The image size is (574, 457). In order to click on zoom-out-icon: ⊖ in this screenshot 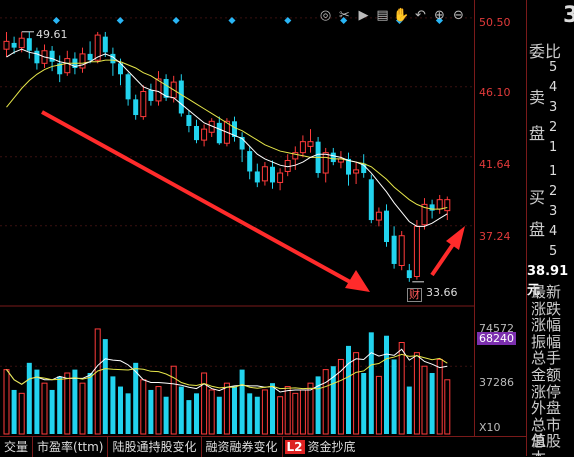, I will do `click(458, 15)`.